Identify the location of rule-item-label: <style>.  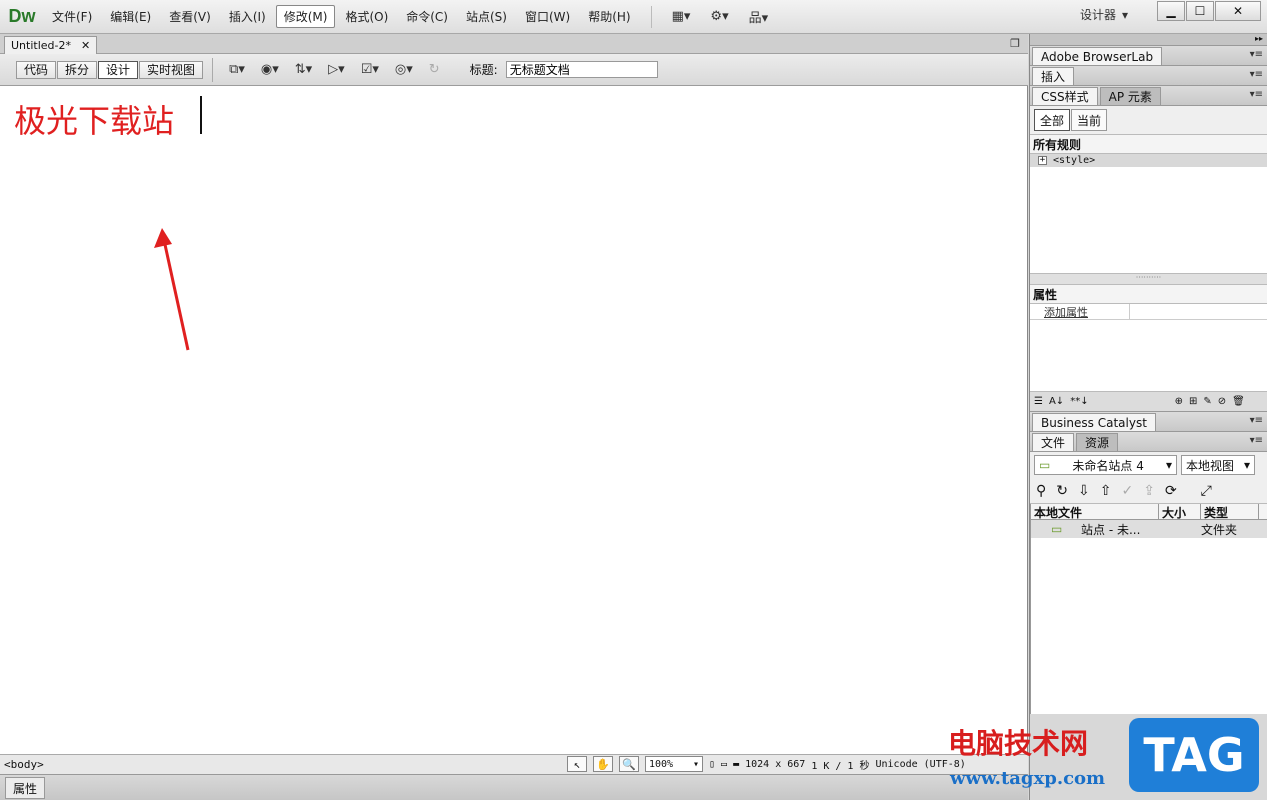
(1074, 160).